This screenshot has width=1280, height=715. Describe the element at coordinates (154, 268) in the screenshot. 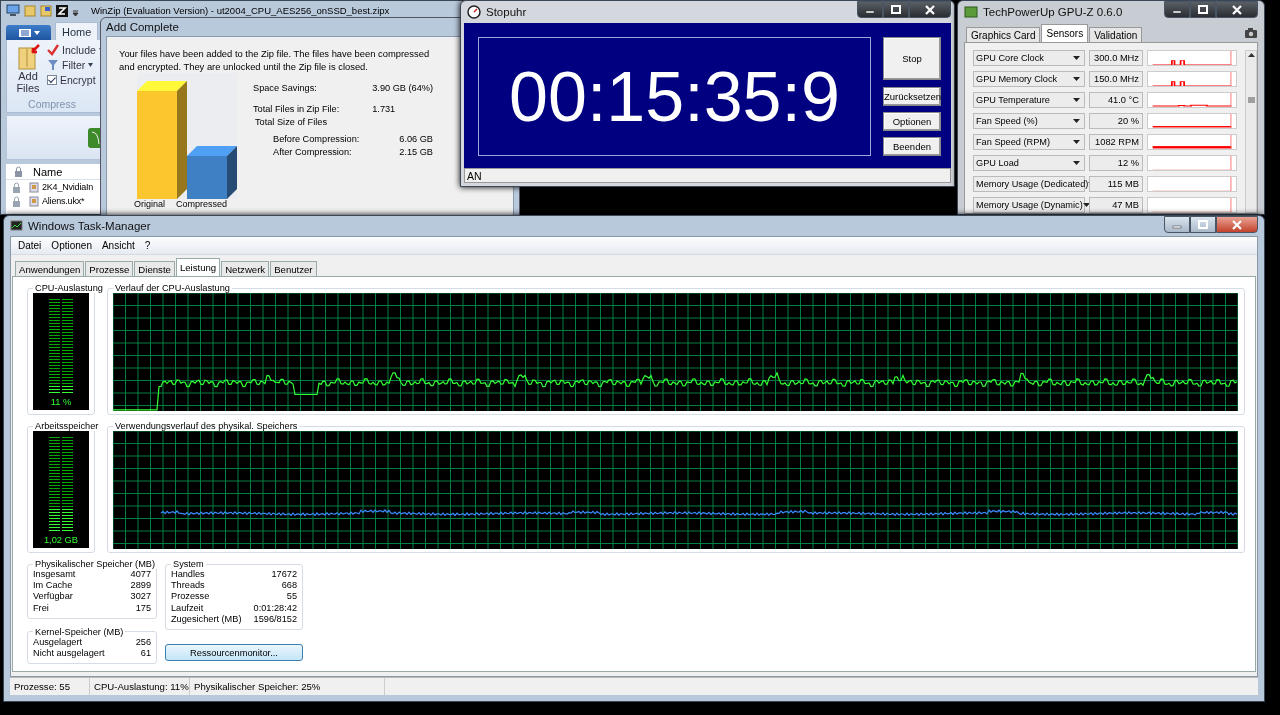

I see `tab: Dienste` at that location.